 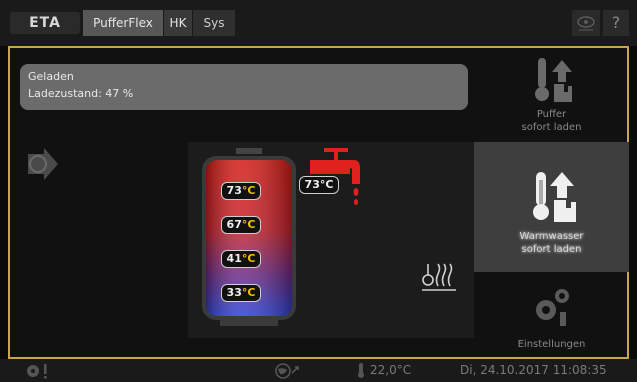 What do you see at coordinates (318, 370) in the screenshot?
I see `bottom-bar: 22,0°C Di, 24.10.2017 11:08:35` at bounding box center [318, 370].